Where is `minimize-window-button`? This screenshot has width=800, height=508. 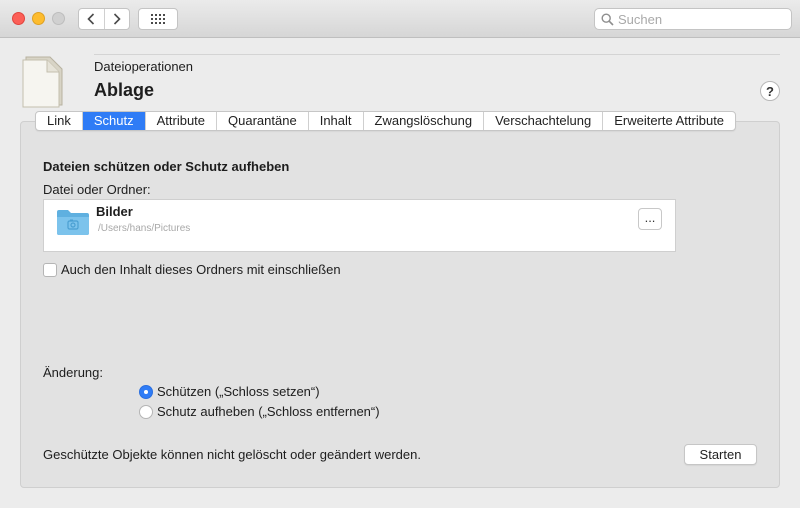
minimize-window-button is located at coordinates (38, 18).